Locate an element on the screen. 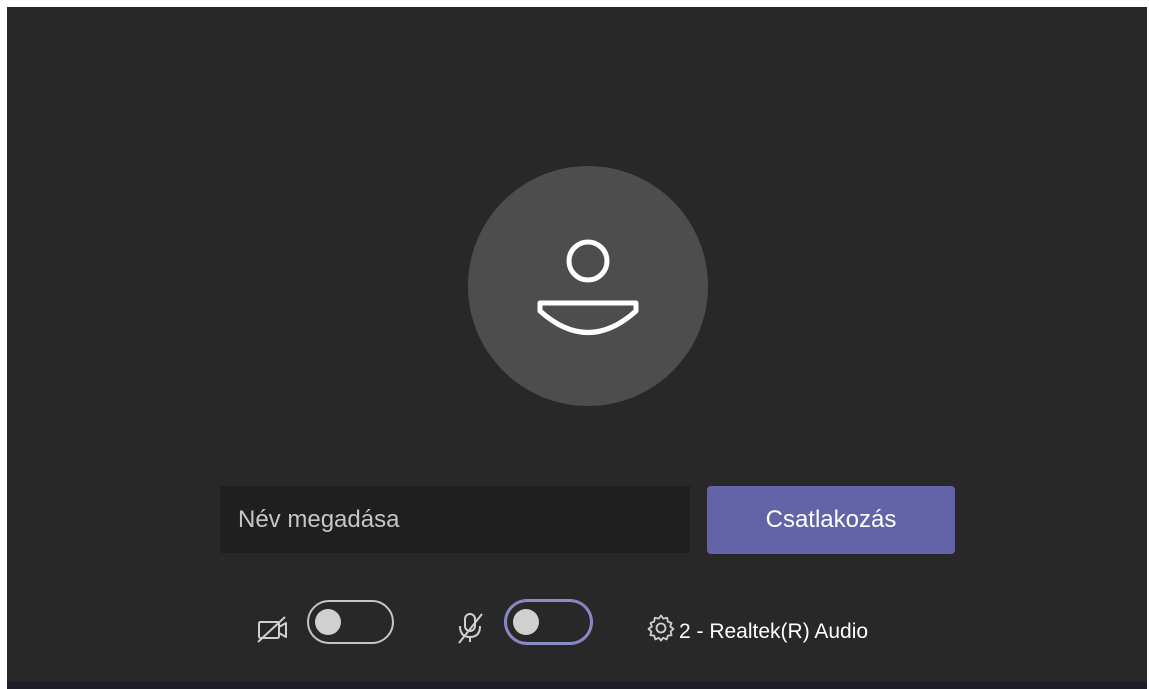 The height and width of the screenshot is (689, 1149). camera-toggle-knob is located at coordinates (328, 622).